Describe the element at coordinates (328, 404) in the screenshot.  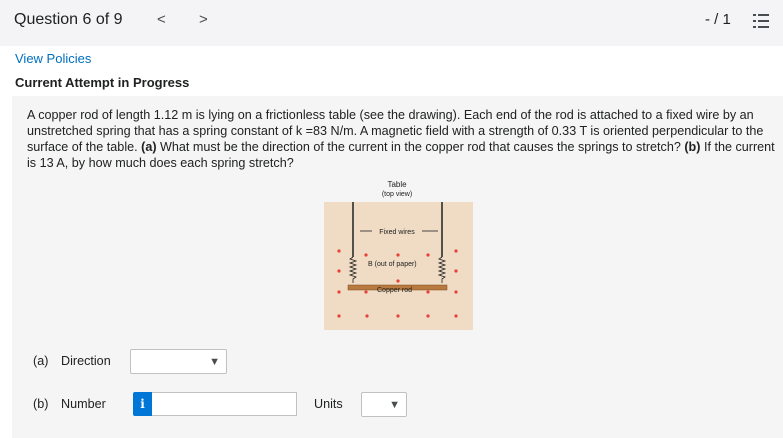
I see `units-label: Units` at that location.